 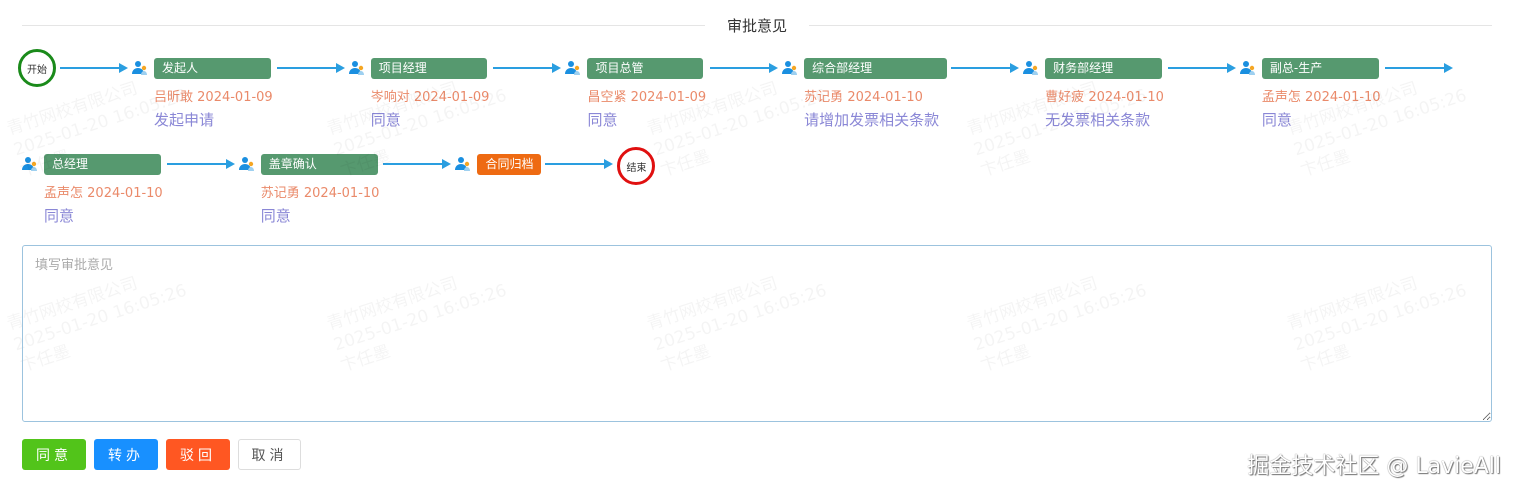 I want to click on node-opinion: 发起申请, so click(x=184, y=120).